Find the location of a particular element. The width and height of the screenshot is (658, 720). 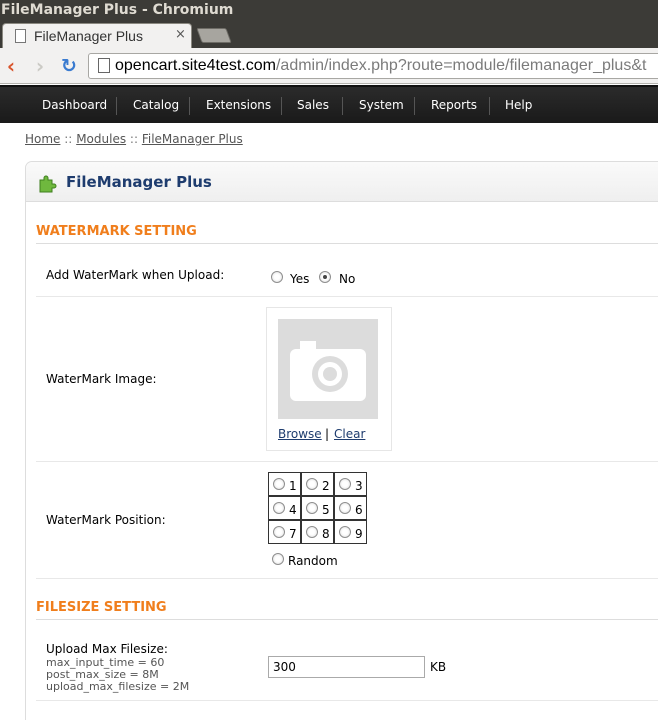

box-heading: FileManager Plus is located at coordinates (342, 182).